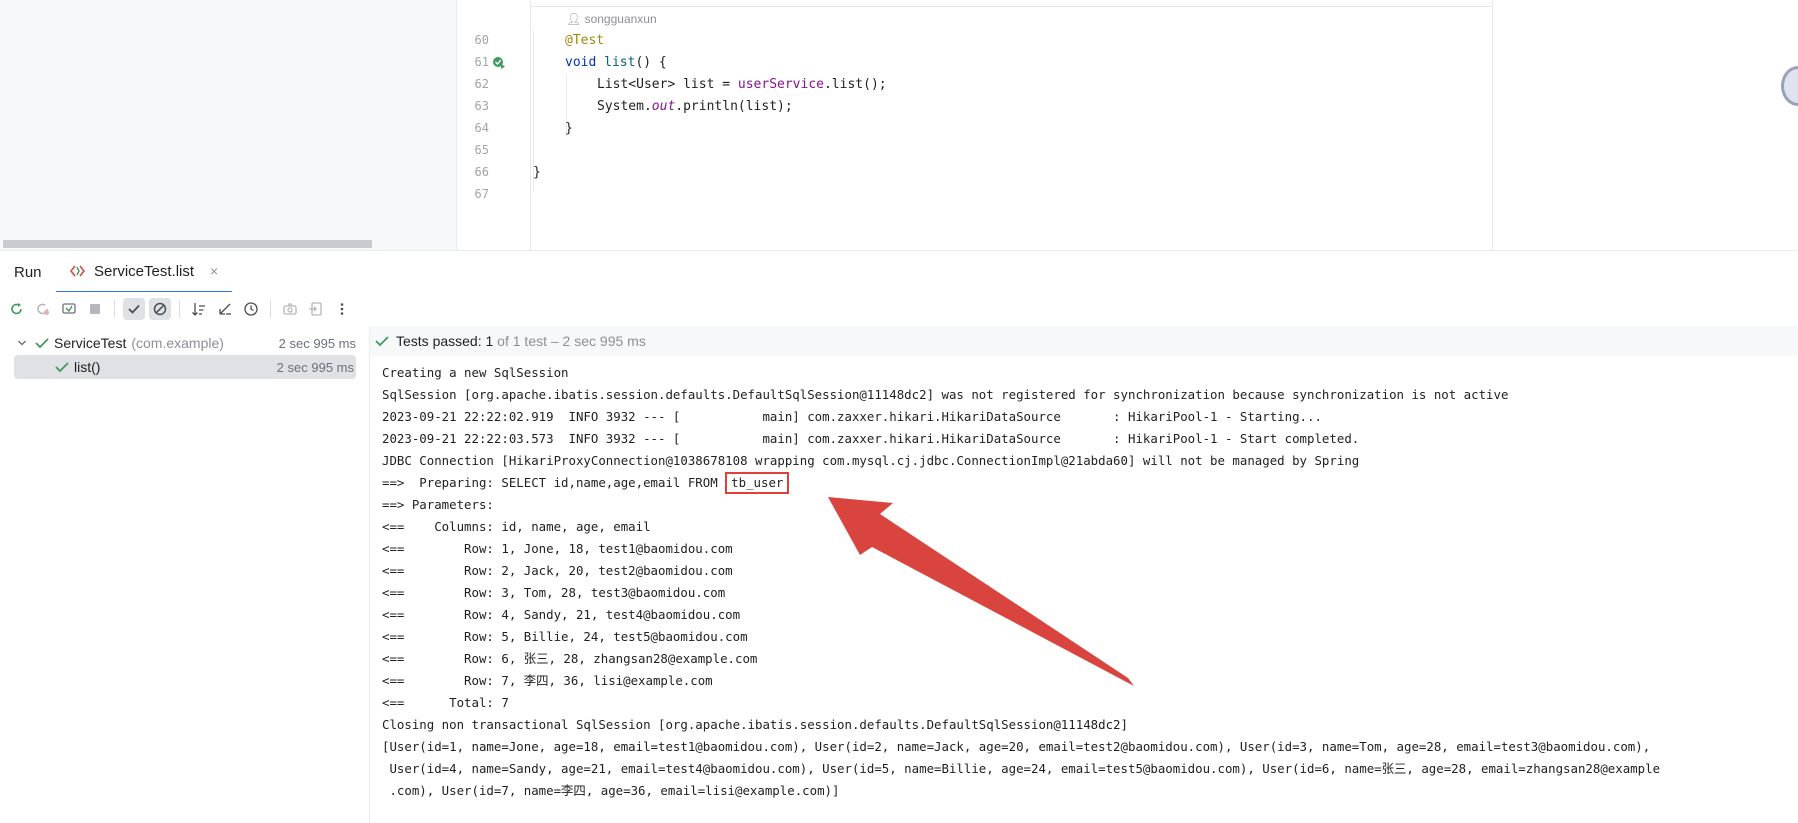 This screenshot has height=823, width=1798. Describe the element at coordinates (734, 106) in the screenshot. I see `code-token: .println(list);` at that location.